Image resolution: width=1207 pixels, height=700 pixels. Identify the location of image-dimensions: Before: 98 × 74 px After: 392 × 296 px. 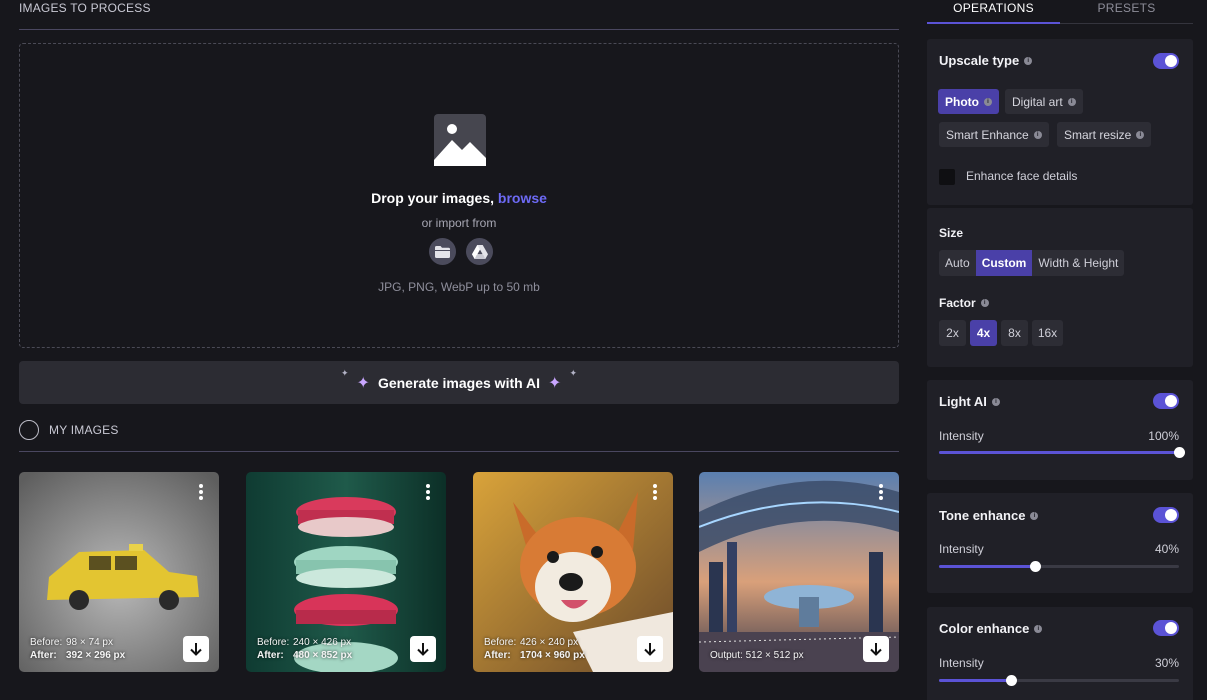
(78, 649).